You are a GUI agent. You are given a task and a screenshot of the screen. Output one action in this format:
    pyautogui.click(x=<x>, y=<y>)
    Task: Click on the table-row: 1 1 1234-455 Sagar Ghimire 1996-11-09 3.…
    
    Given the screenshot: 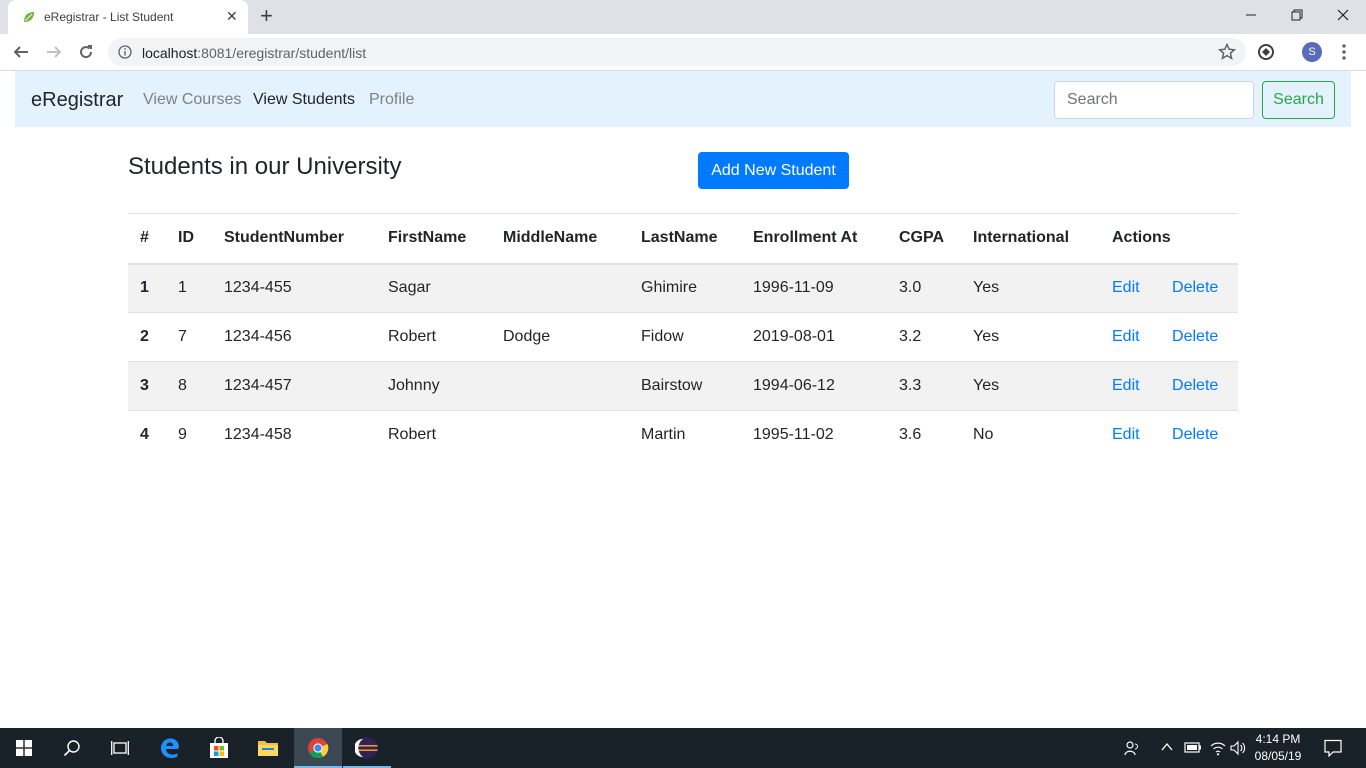 What is the action you would take?
    pyautogui.click(x=683, y=288)
    